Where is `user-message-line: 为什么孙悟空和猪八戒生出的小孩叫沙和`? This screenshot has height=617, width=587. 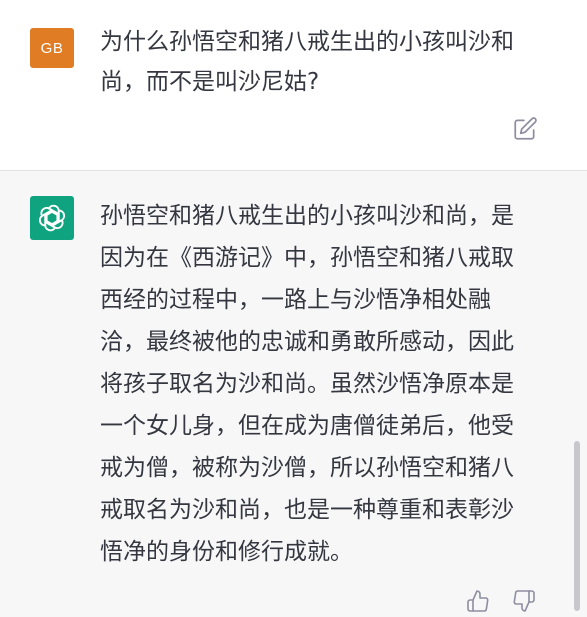 user-message-line: 为什么孙悟空和猪八戒生出的小孩叫沙和 is located at coordinates (307, 42).